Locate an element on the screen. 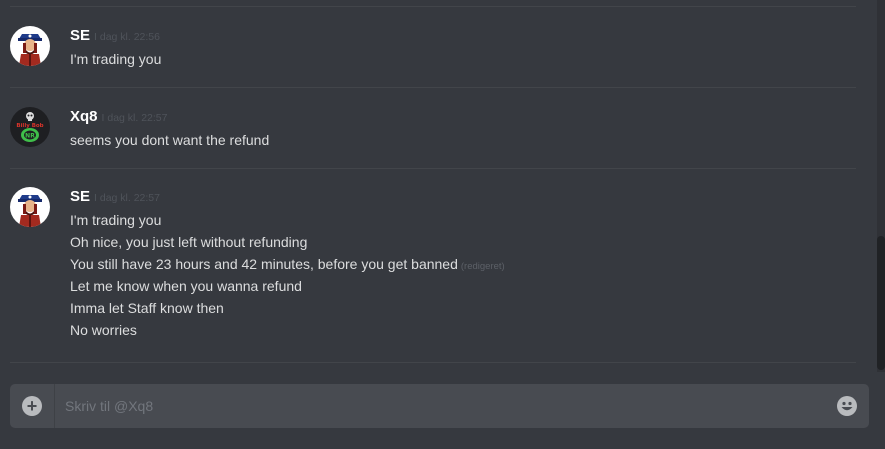  message-content: seems you dont want the refund is located at coordinates (169, 140).